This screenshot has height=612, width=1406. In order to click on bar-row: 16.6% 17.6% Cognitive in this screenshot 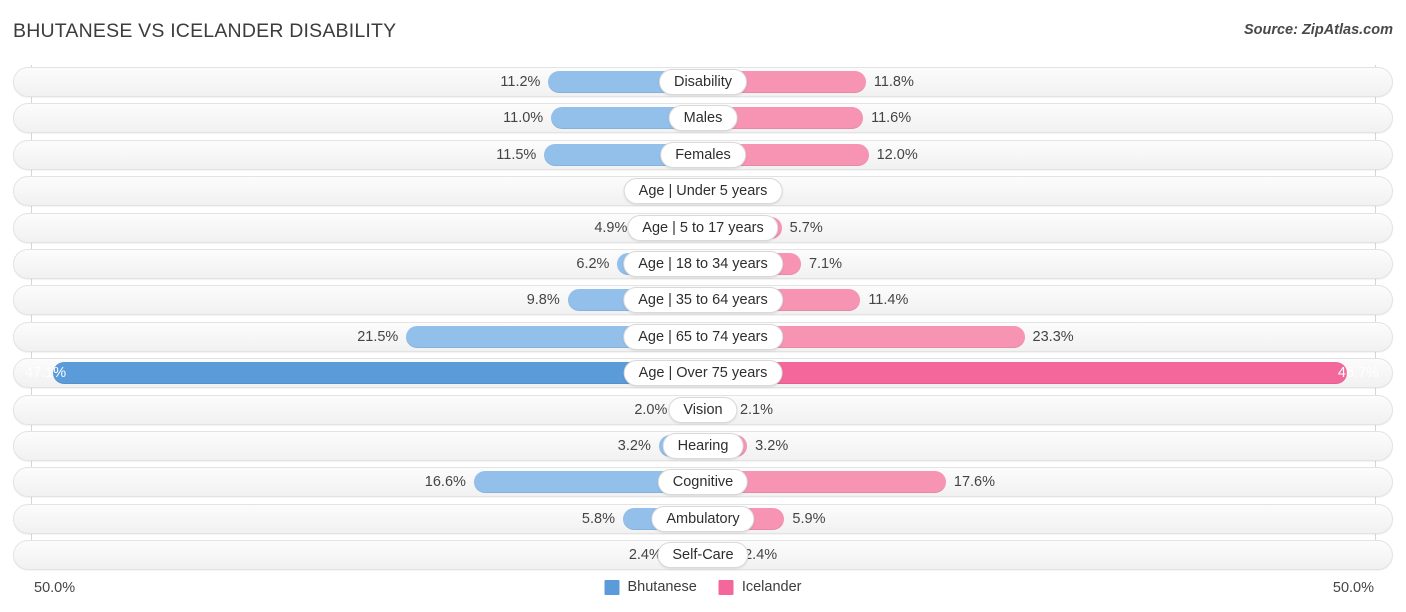, I will do `click(703, 482)`.